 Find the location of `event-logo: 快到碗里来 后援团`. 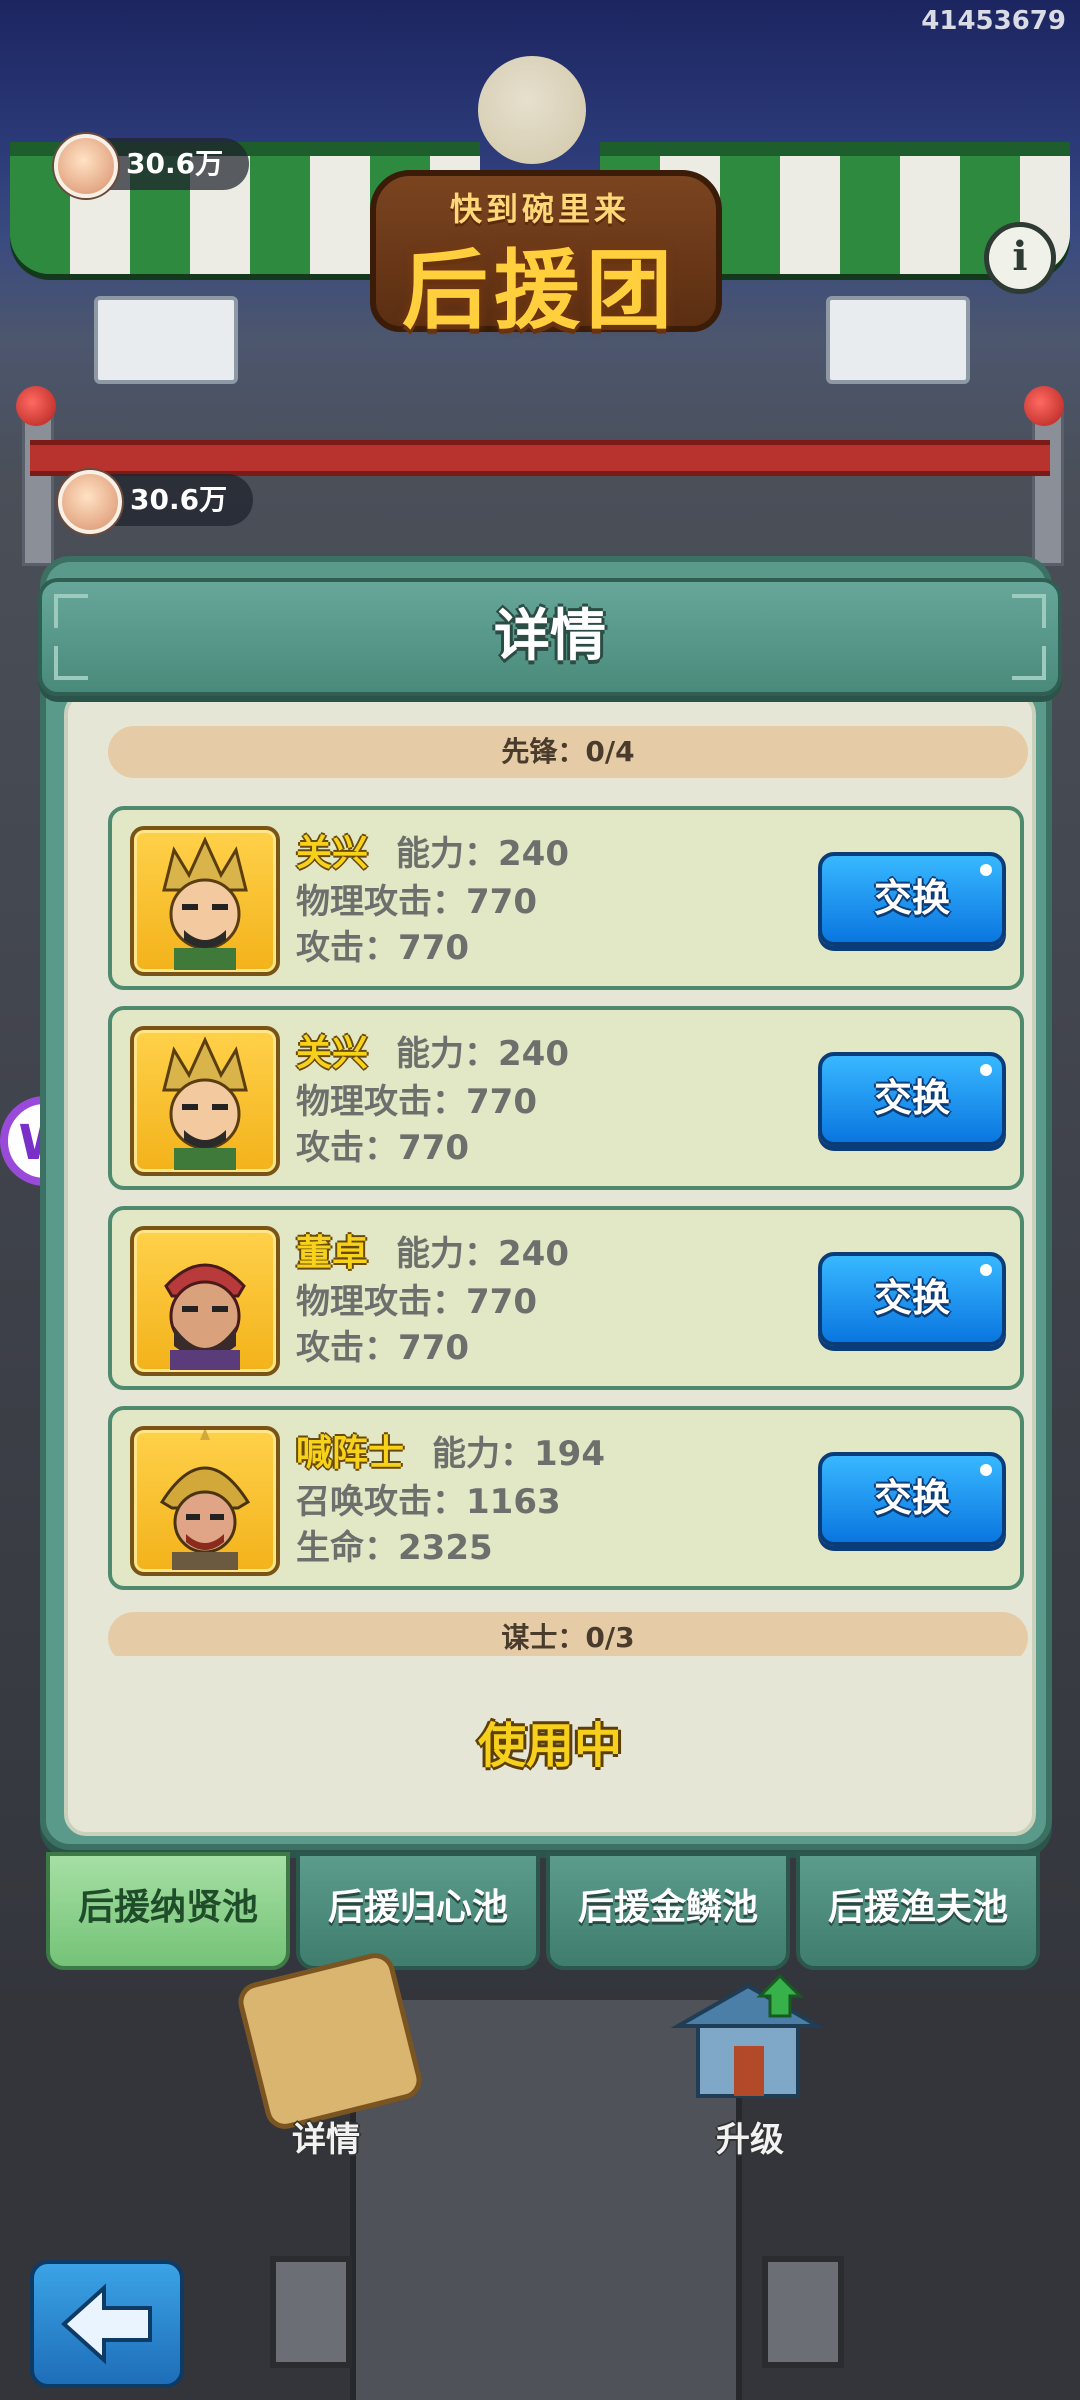

event-logo: 快到碗里来 后援团 is located at coordinates (540, 250).